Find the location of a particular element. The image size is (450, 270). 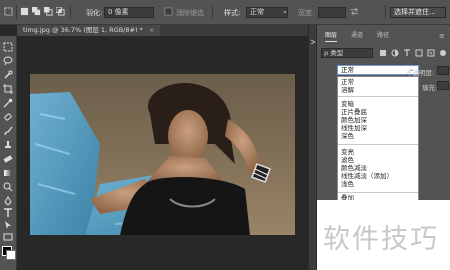

background-color-swatch is located at coordinates (11, 255).